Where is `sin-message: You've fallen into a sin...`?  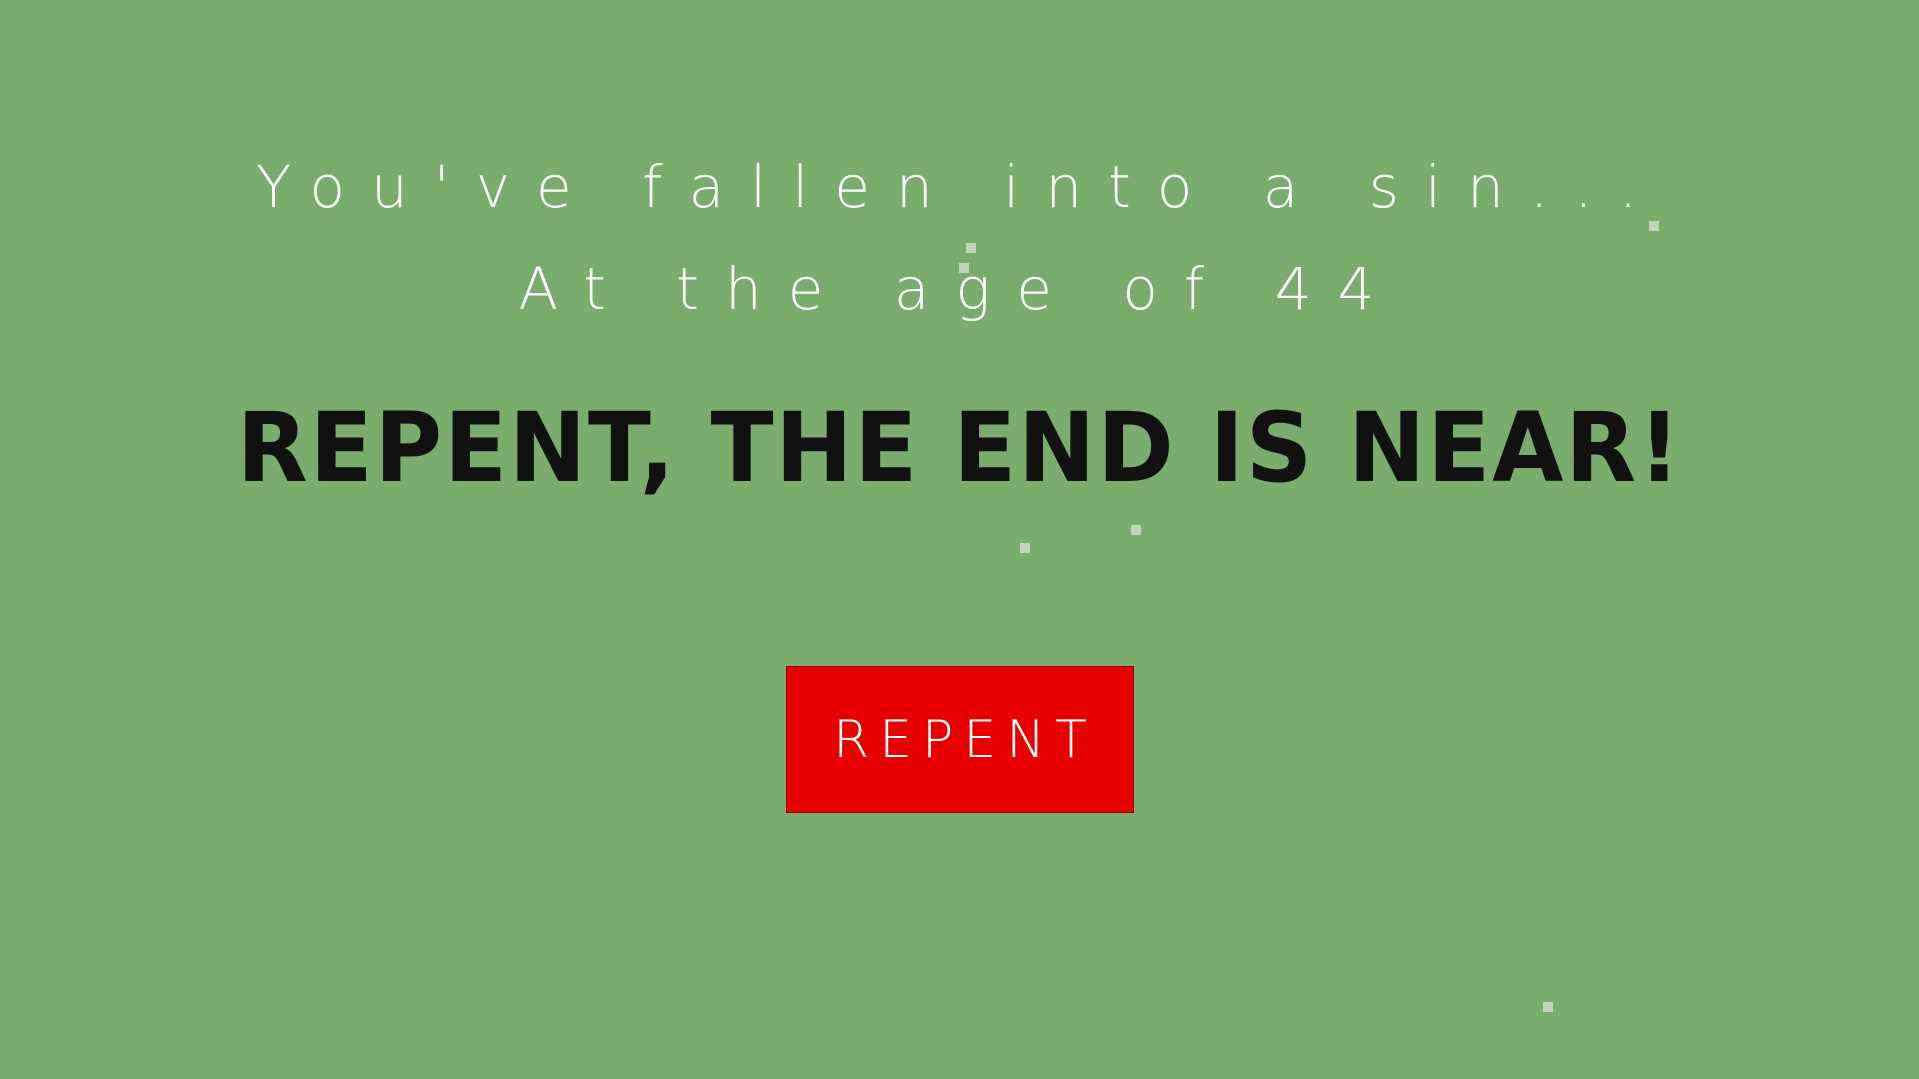 sin-message: You've fallen into a sin... is located at coordinates (959, 187).